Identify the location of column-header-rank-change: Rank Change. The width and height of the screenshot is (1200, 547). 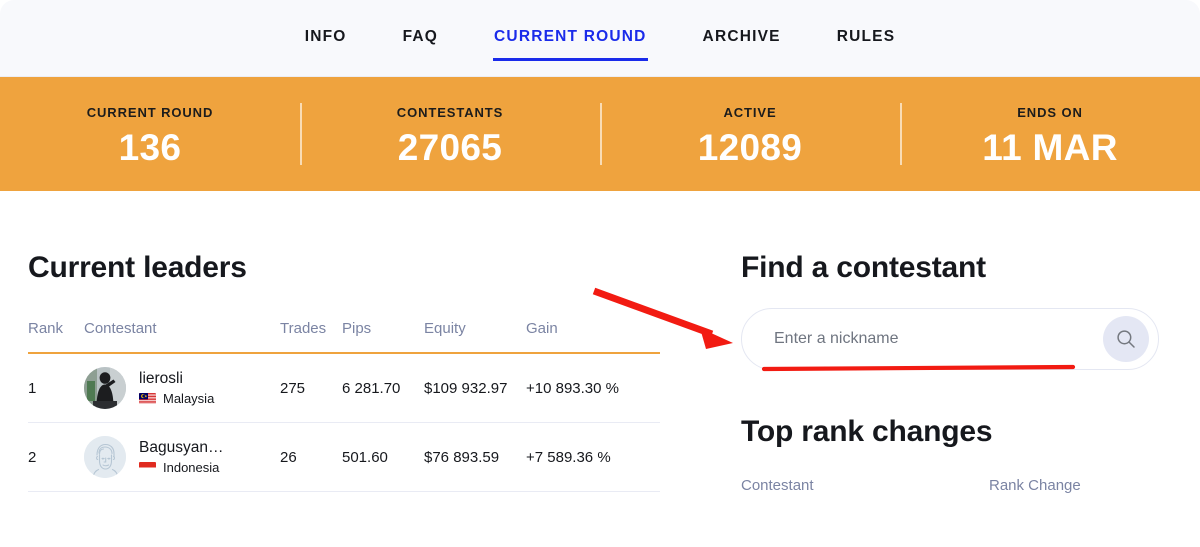
(1035, 485).